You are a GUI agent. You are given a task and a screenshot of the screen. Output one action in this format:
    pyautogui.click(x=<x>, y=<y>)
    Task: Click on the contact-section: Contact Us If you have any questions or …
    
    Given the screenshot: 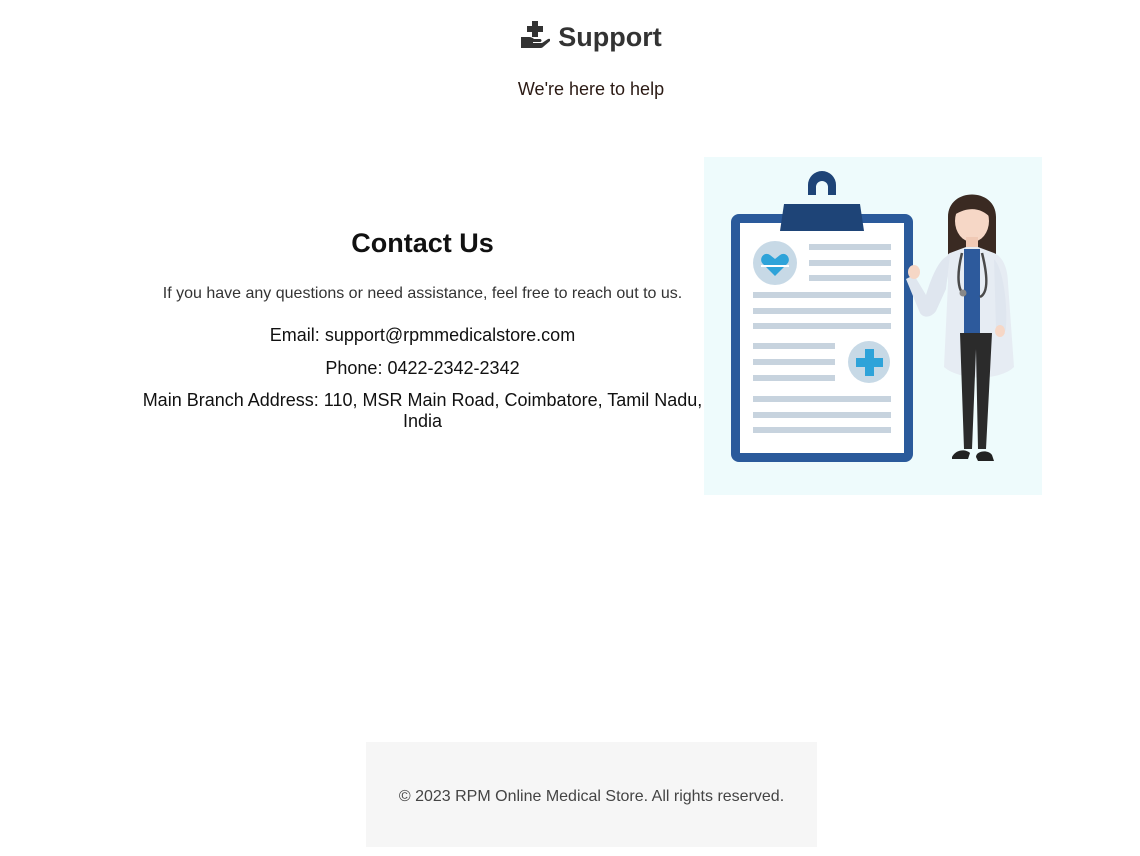 What is the action you would take?
    pyautogui.click(x=422, y=330)
    